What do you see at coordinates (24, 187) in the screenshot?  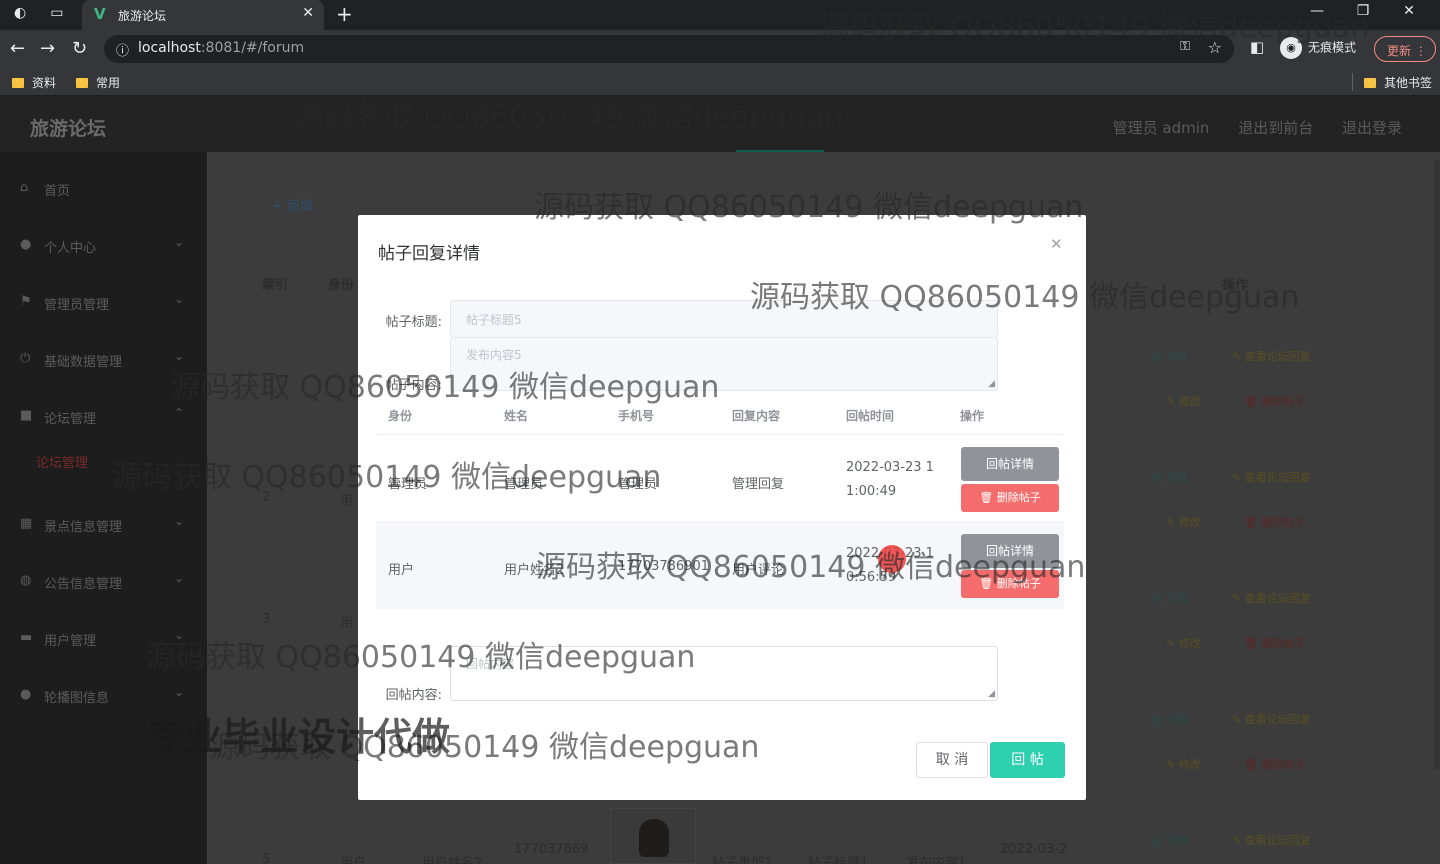 I see `home-icon: ⌂` at bounding box center [24, 187].